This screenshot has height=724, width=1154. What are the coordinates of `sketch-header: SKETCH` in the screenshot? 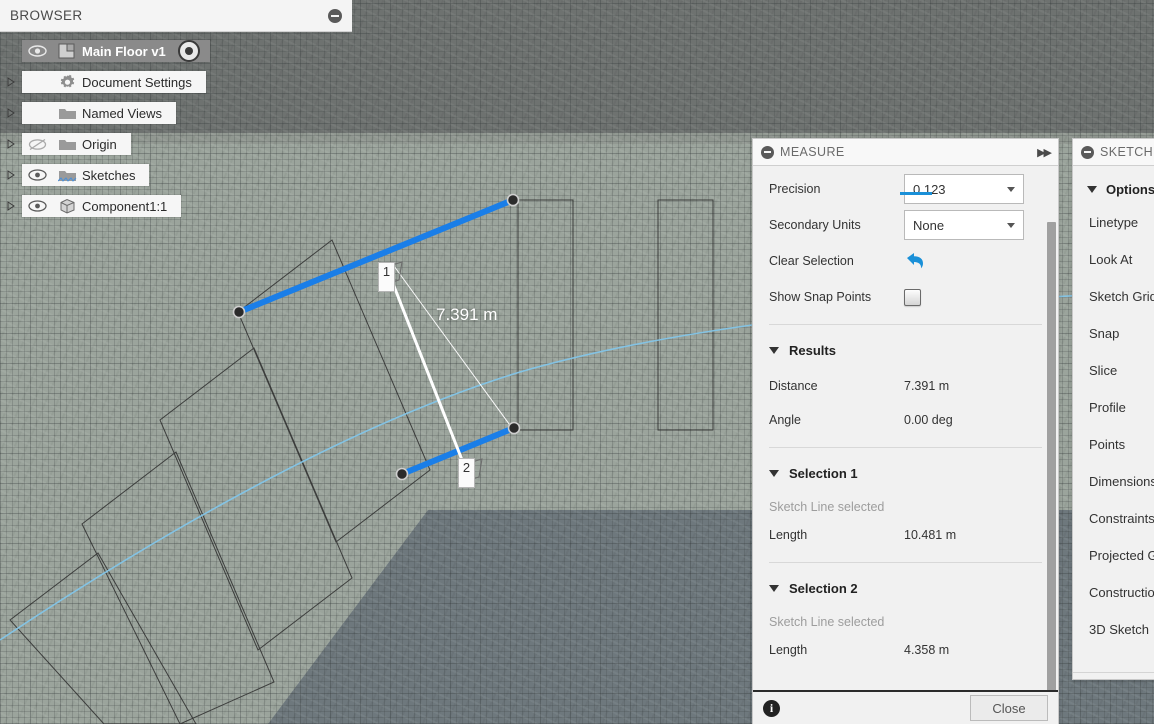 It's located at (1113, 152).